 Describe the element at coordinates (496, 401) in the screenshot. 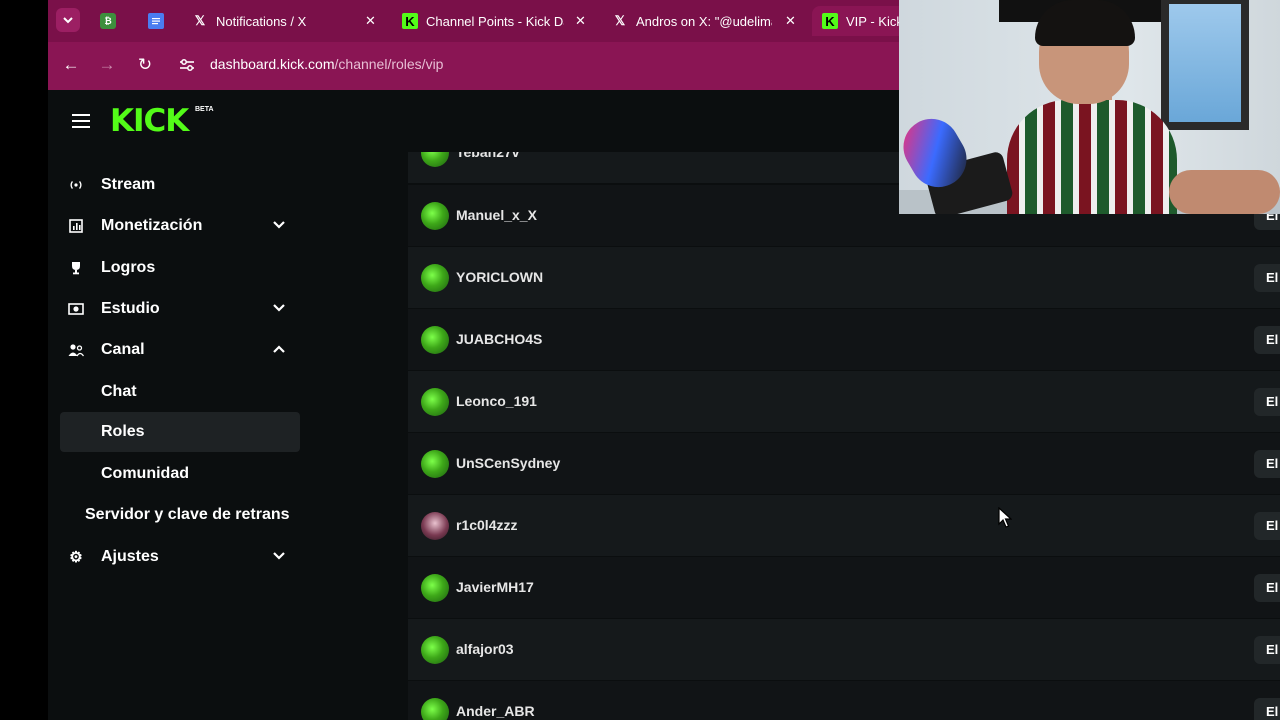

I see `vip-username: Leonco_191` at that location.